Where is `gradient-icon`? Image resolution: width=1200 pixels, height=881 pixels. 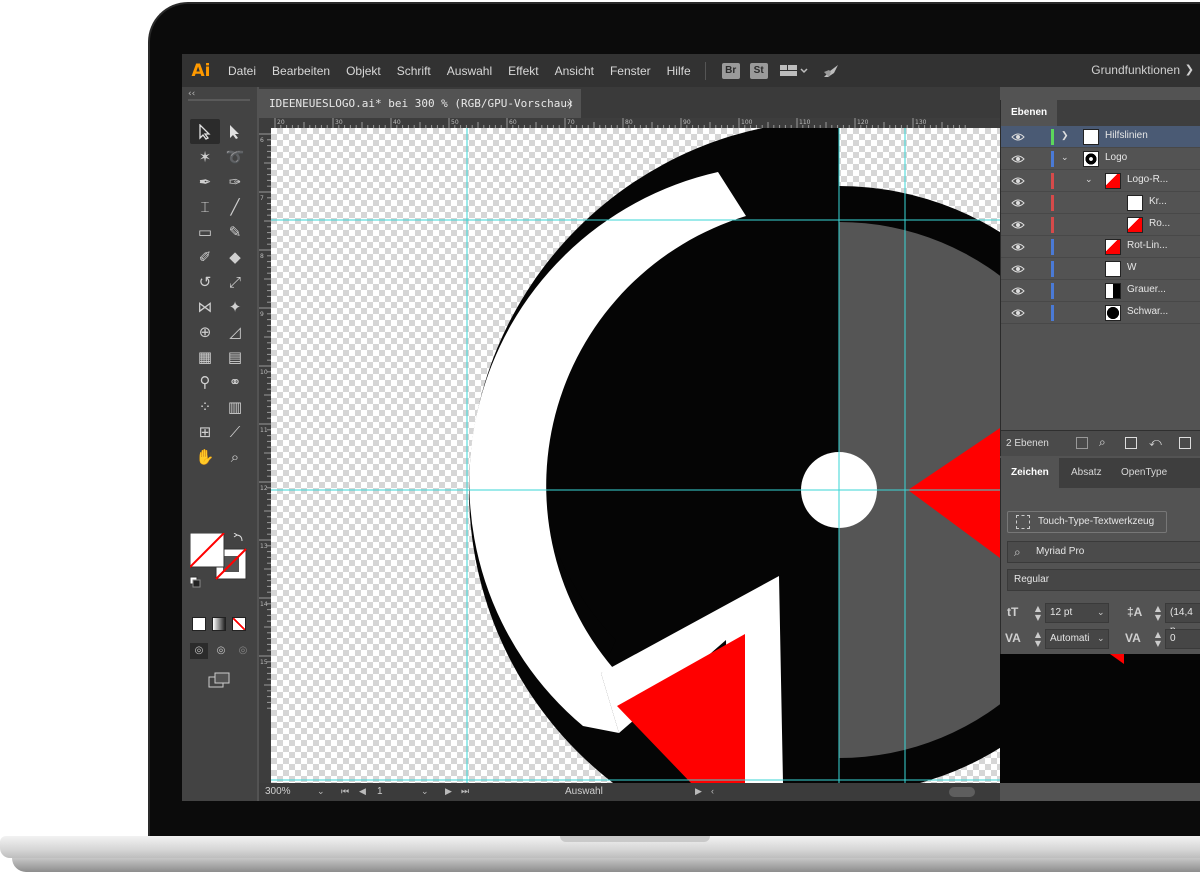 gradient-icon is located at coordinates (219, 624).